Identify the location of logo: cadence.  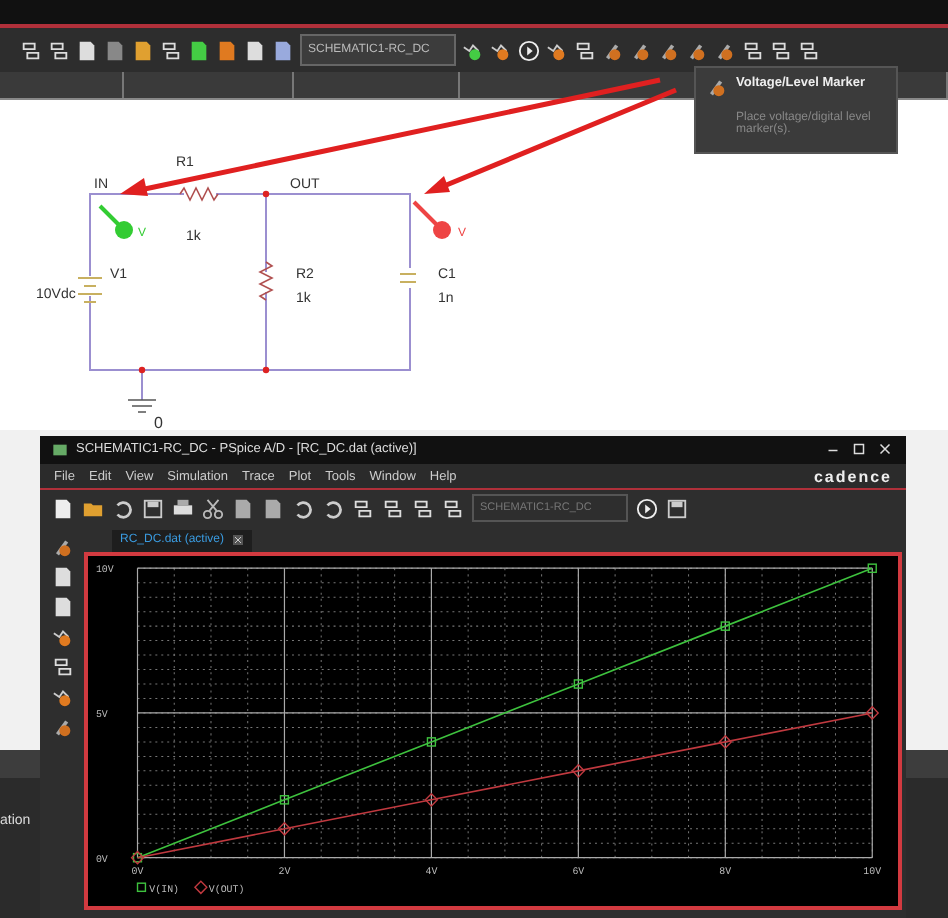
(852, 476).